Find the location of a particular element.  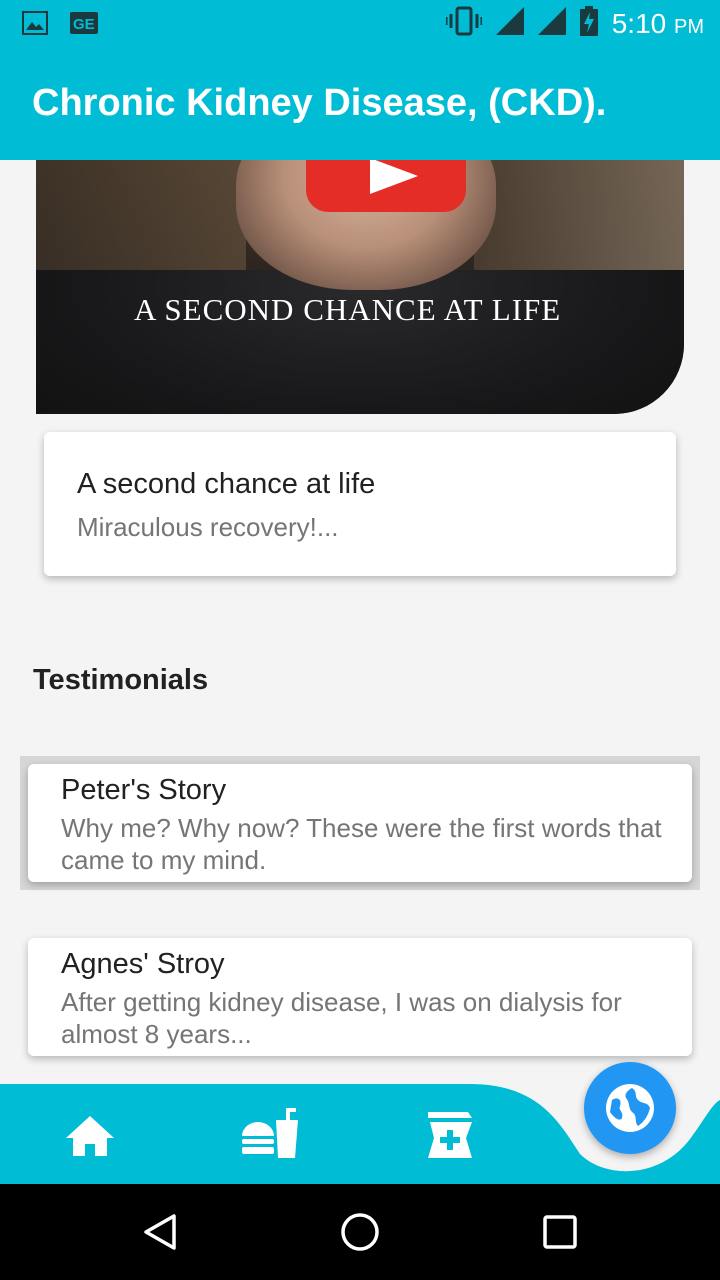

system-nav-bar is located at coordinates (360, 1232).